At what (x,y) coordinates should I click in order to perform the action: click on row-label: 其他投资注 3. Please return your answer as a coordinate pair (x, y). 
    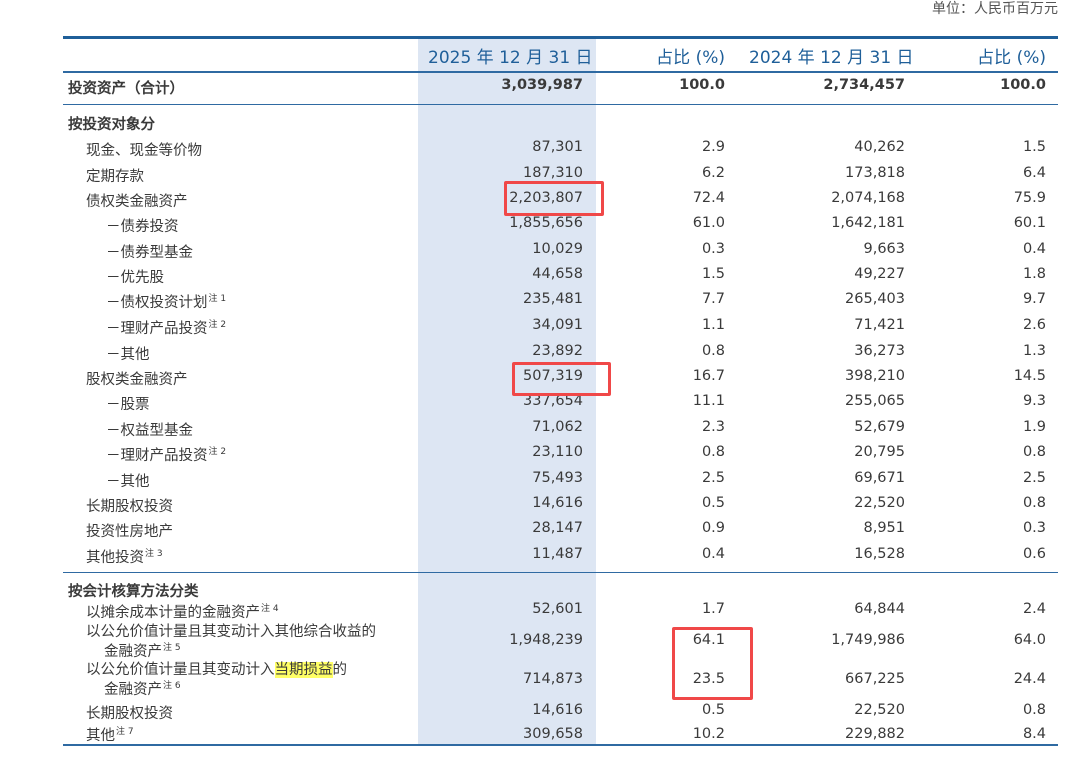
    Looking at the image, I should click on (124, 556).